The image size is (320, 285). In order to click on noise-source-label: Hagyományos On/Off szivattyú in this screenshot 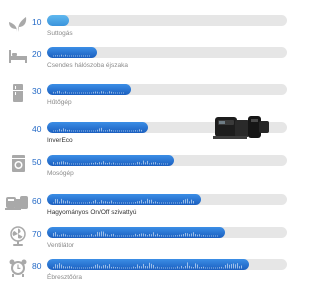, I will do `click(92, 212)`.